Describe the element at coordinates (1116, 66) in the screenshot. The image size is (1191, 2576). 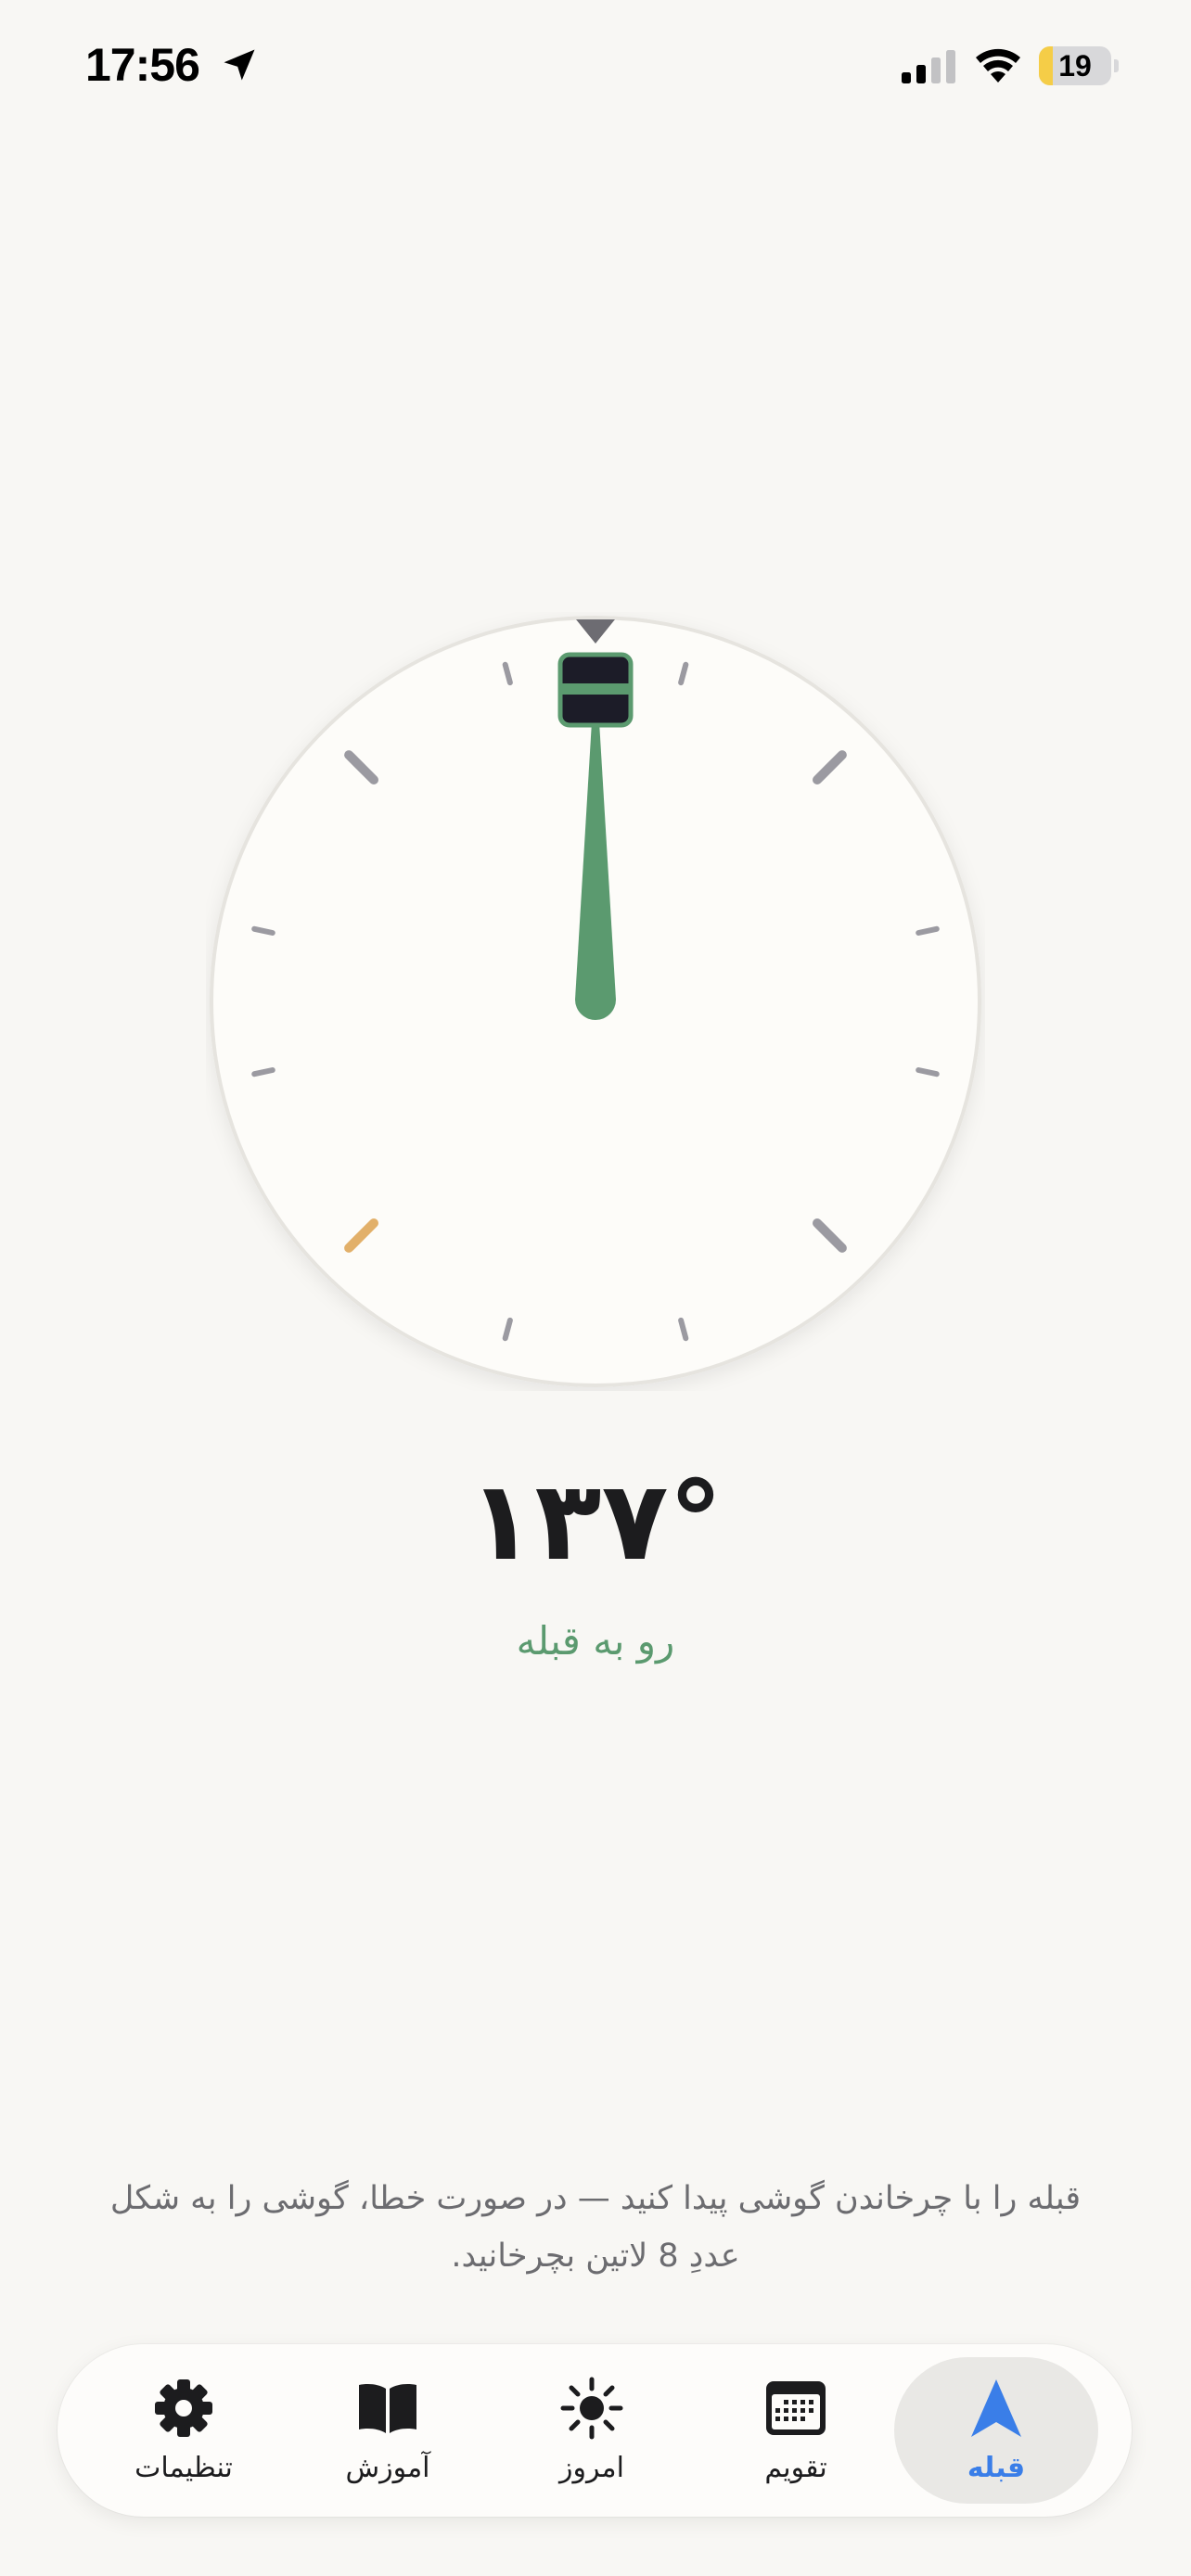
I see `battery-cap` at that location.